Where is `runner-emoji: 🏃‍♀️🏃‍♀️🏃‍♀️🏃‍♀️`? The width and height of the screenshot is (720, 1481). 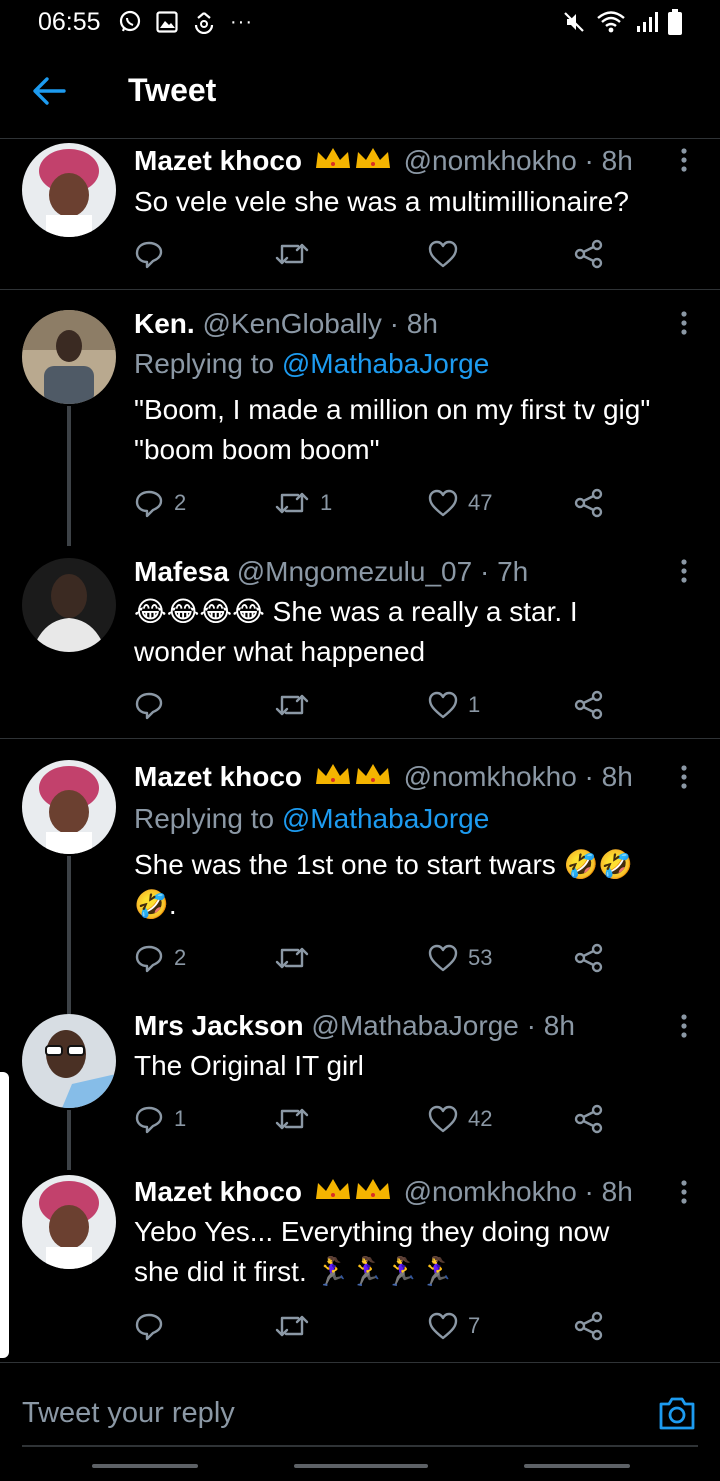
runner-emoji: 🏃‍♀️🏃‍♀️🏃‍♀️🏃‍♀️ is located at coordinates (384, 1271).